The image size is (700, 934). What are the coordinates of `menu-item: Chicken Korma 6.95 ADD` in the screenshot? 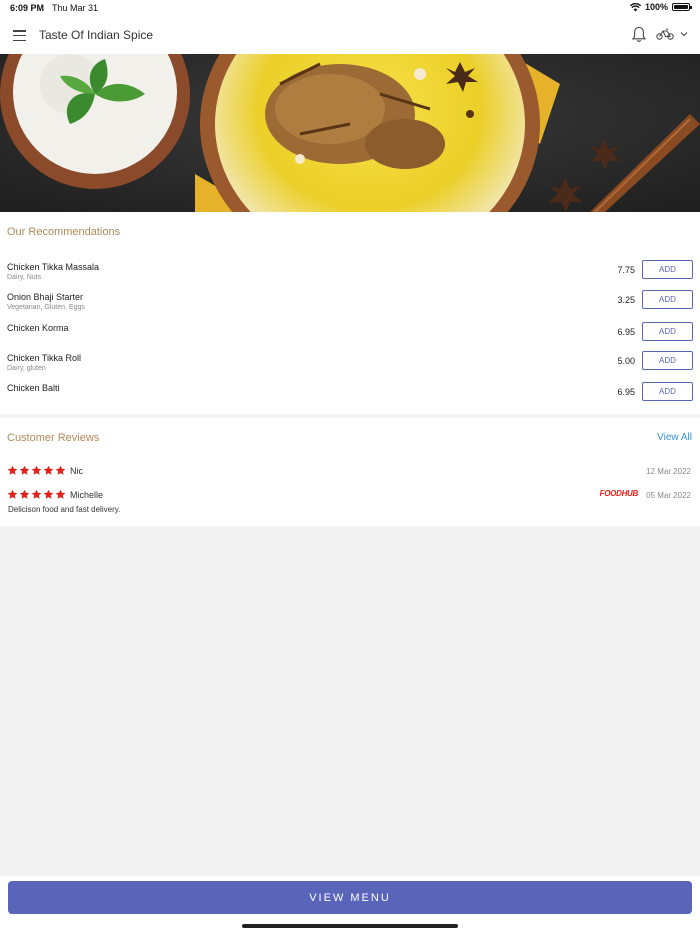 It's located at (350, 334).